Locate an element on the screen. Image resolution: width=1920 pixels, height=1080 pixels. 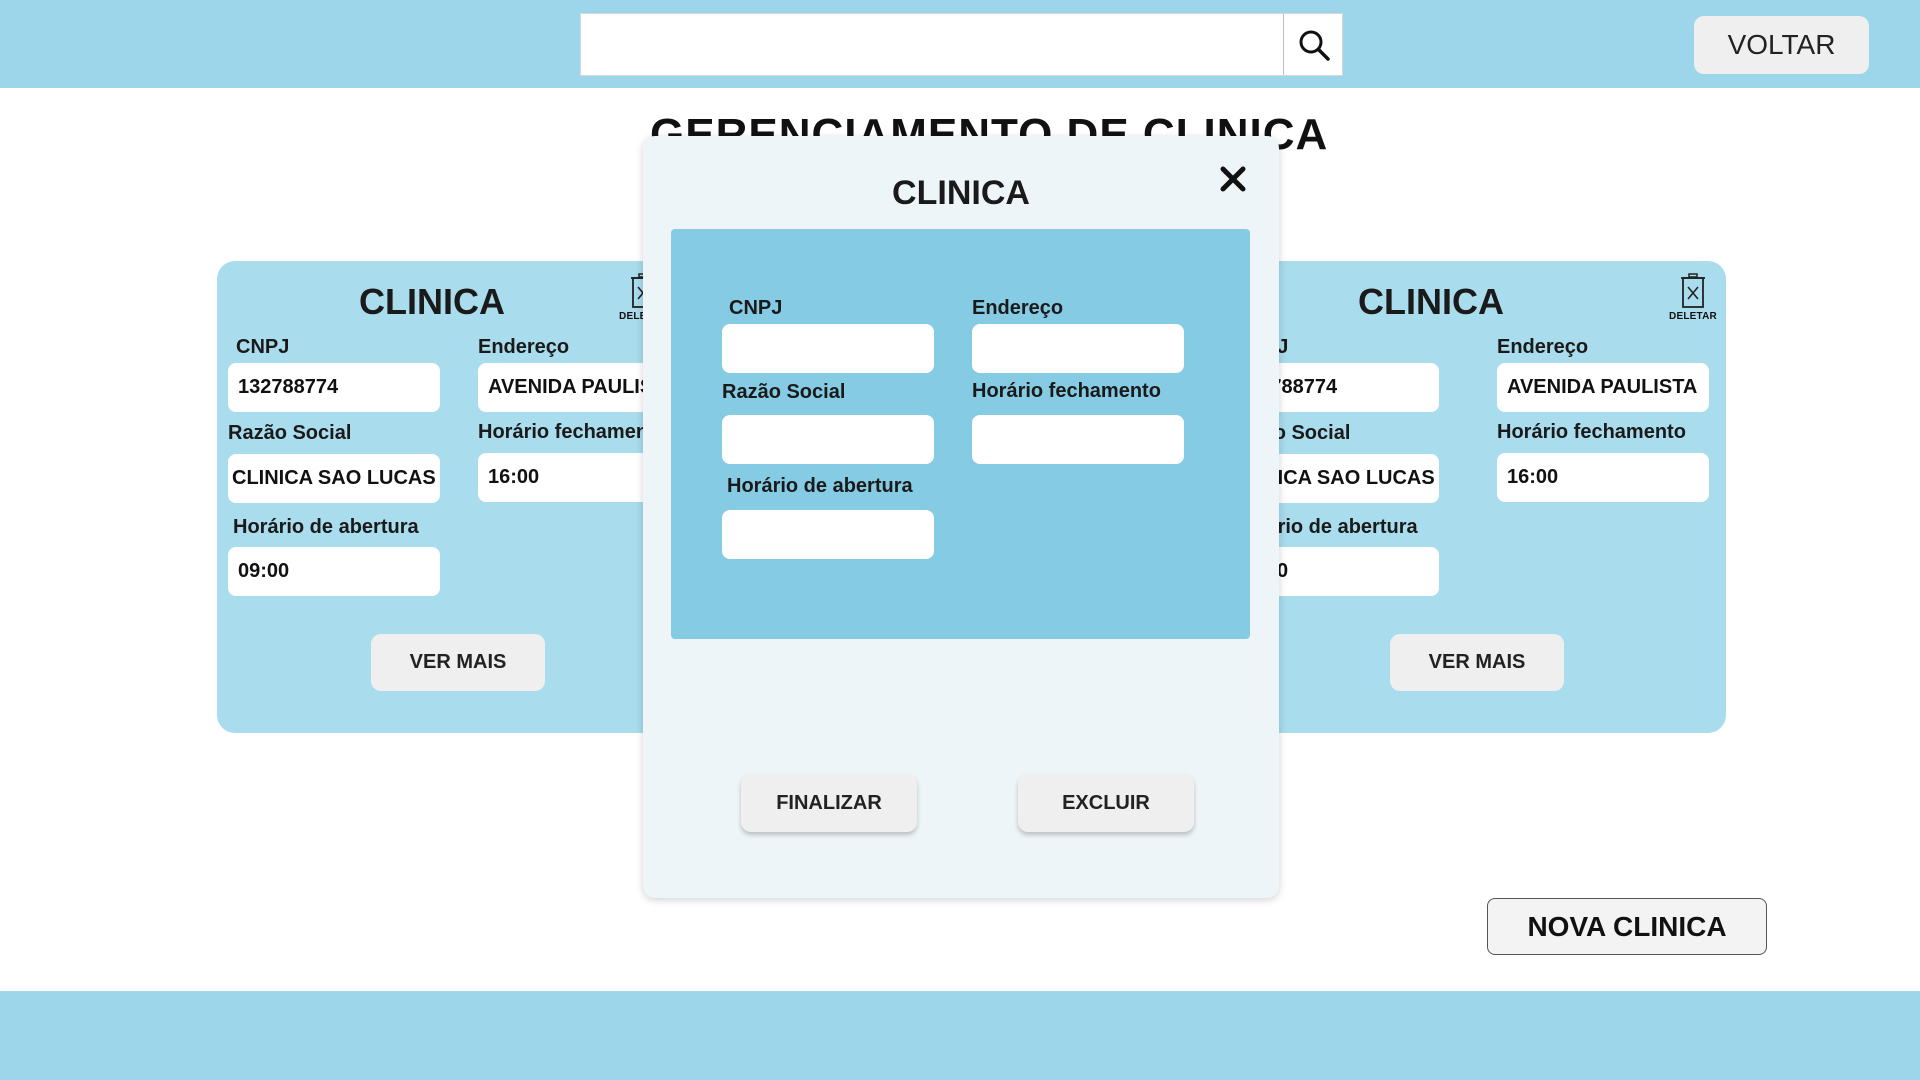
search-button is located at coordinates (1313, 44).